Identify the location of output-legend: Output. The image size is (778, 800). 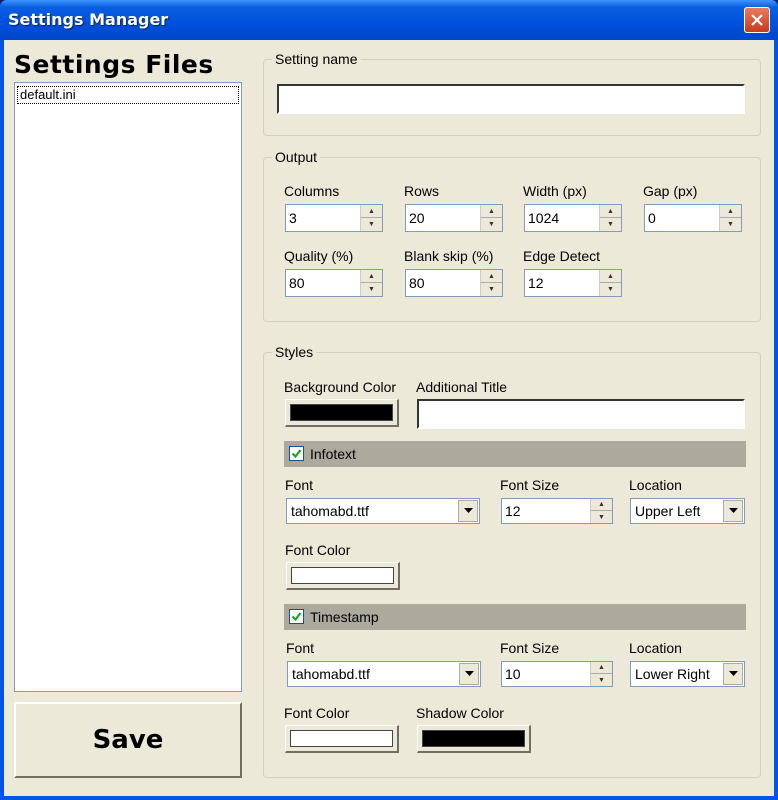
(296, 157).